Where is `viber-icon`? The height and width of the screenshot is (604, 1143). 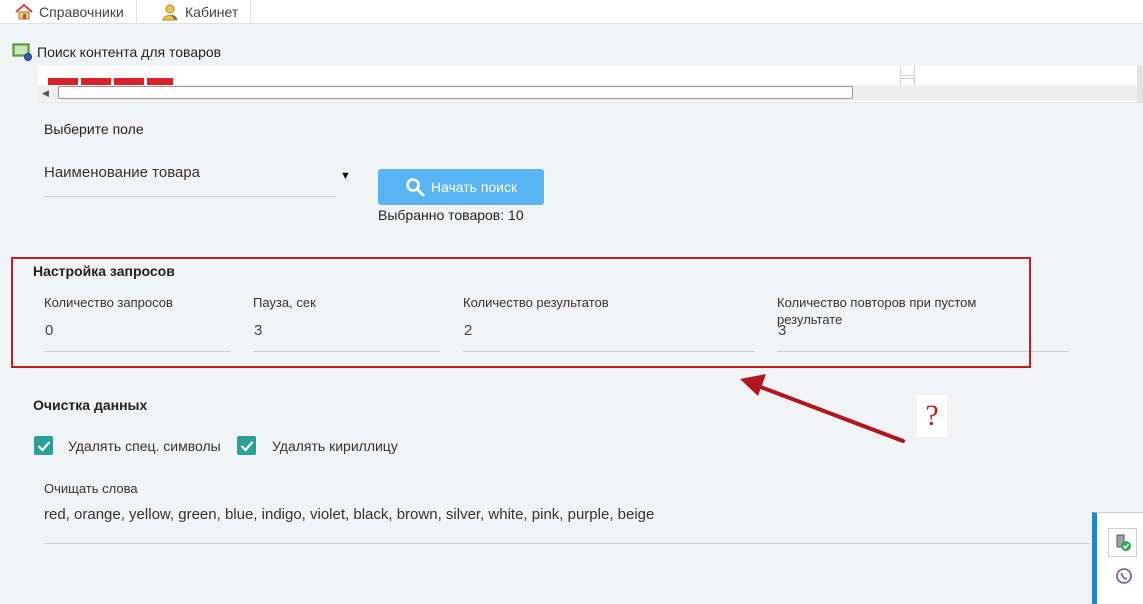
viber-icon is located at coordinates (1124, 576).